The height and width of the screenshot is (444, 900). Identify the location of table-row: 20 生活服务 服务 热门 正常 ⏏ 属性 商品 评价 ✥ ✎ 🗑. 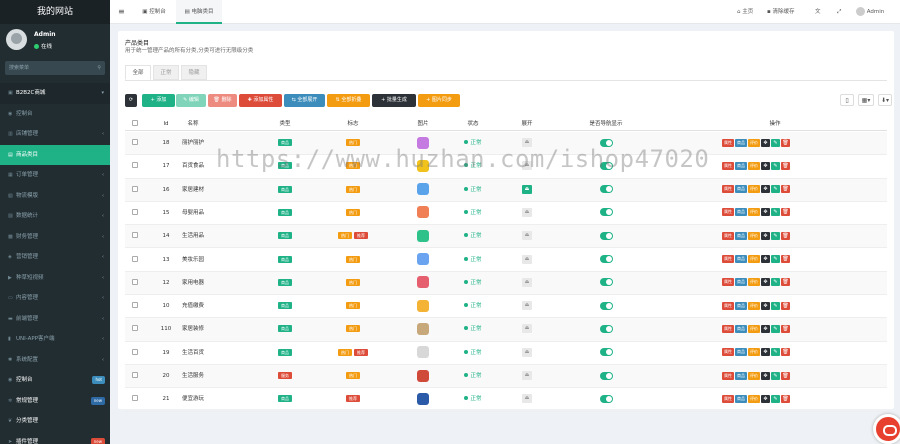
(506, 377).